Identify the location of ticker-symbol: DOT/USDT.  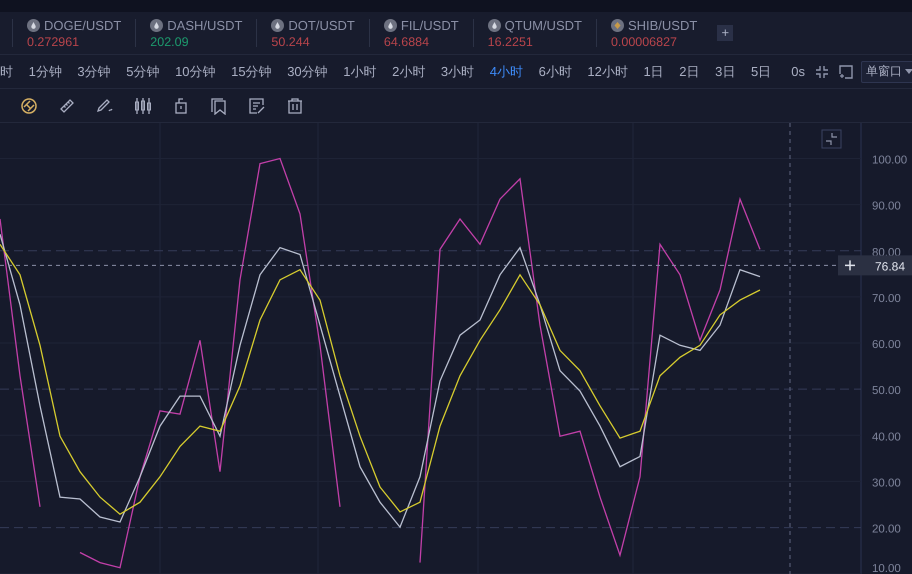
(321, 25).